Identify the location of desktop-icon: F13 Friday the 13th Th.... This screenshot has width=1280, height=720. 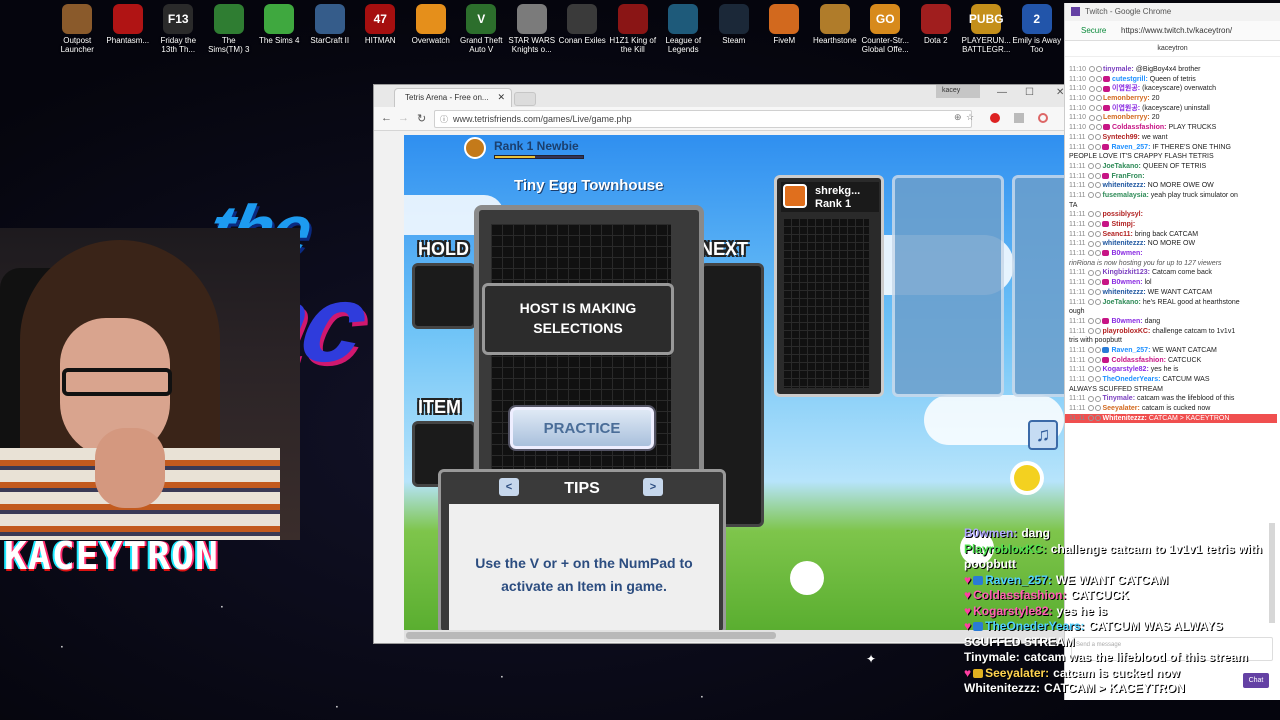
(178, 35).